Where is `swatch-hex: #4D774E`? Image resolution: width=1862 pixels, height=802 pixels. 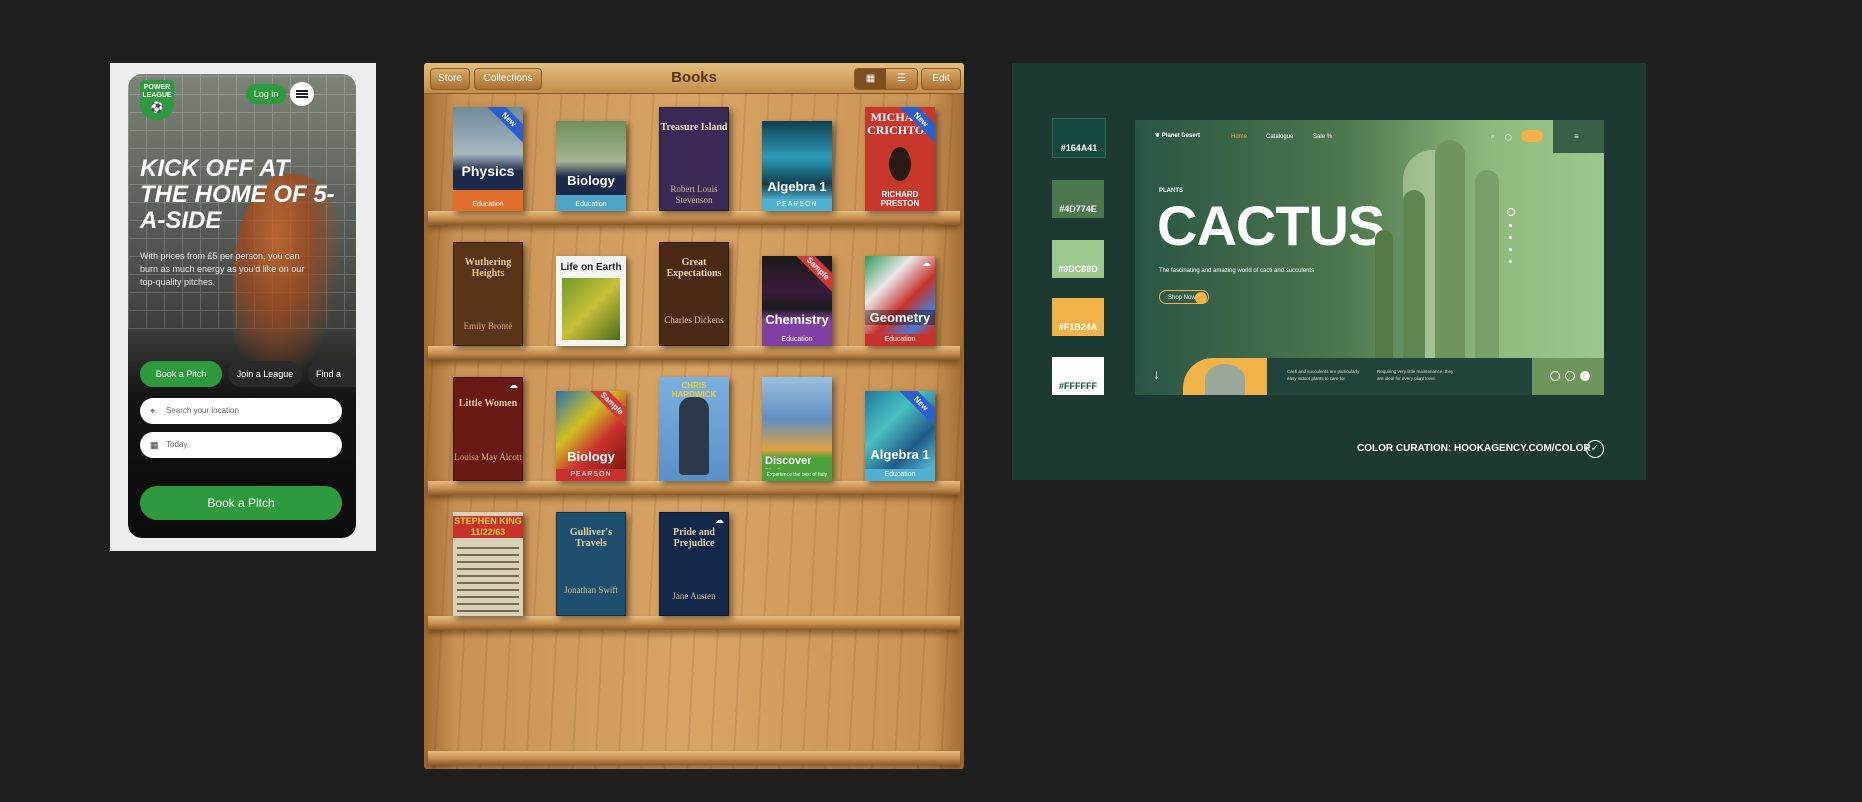
swatch-hex: #4D774E is located at coordinates (1078, 209).